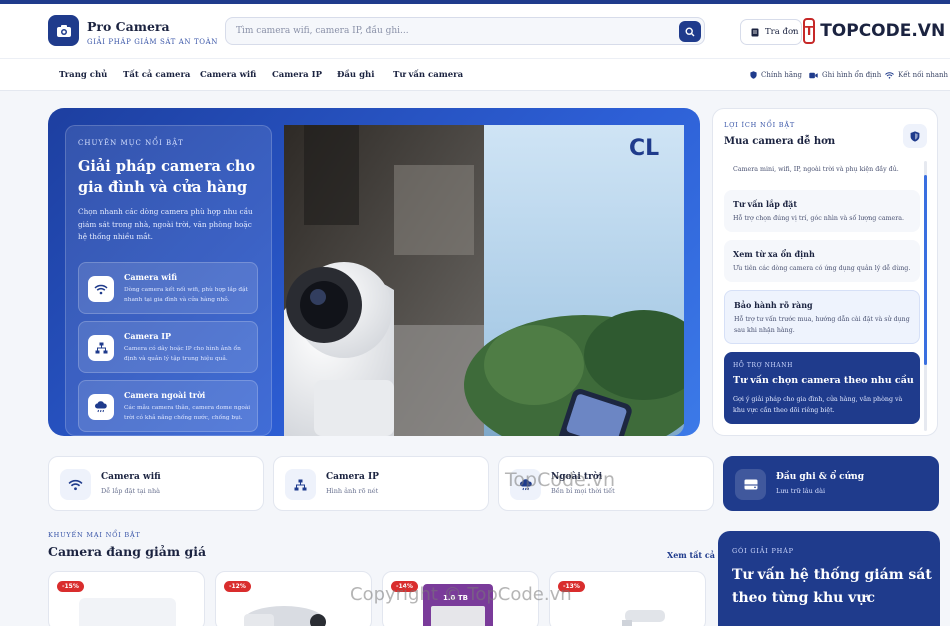 The width and height of the screenshot is (950, 626). Describe the element at coordinates (644, 148) in the screenshot. I see `hero-image-brand: CL` at that location.